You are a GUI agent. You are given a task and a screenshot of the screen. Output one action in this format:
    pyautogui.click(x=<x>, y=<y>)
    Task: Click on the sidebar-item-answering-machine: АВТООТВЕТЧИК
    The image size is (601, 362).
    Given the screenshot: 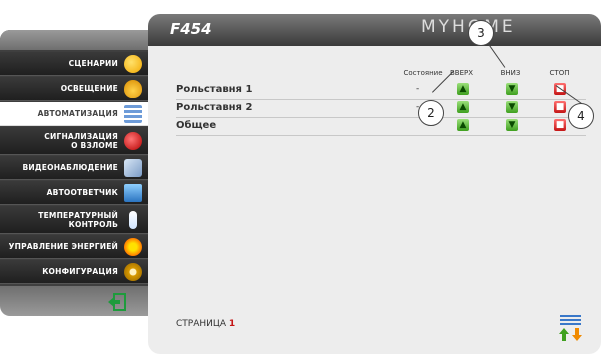 What is the action you would take?
    pyautogui.click(x=75, y=193)
    